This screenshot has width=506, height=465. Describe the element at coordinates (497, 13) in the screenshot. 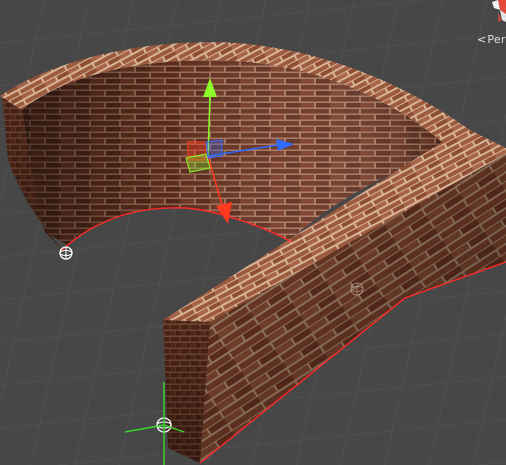

I see `scene-orientation-gizmo-icon` at that location.